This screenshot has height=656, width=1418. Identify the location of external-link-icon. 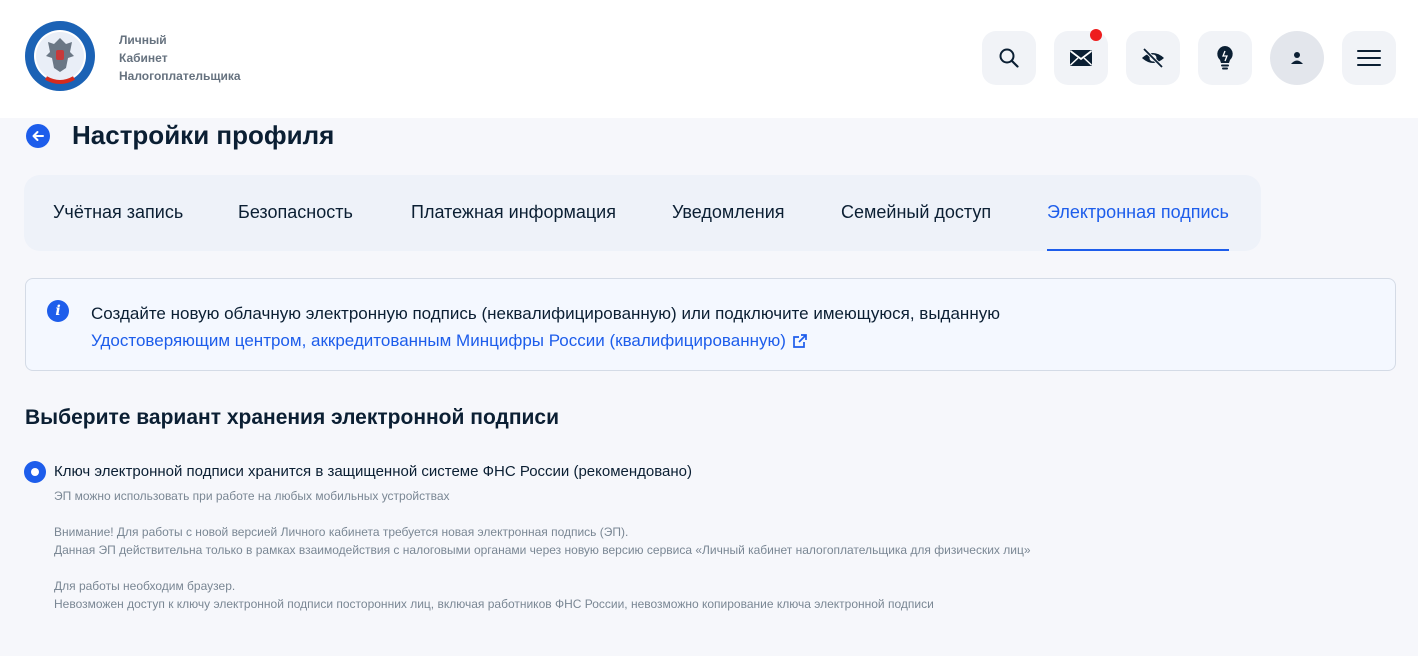
(800, 340).